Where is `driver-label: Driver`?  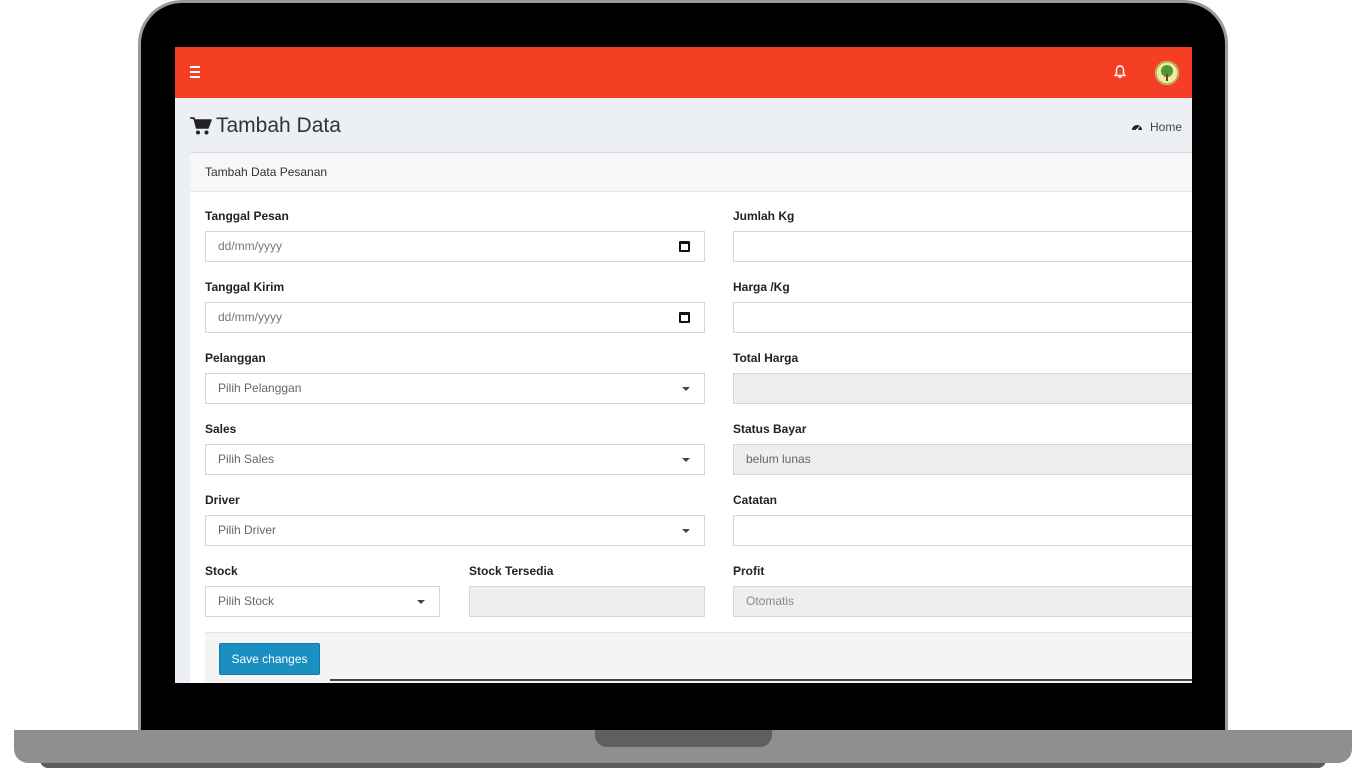
driver-label: Driver is located at coordinates (222, 500).